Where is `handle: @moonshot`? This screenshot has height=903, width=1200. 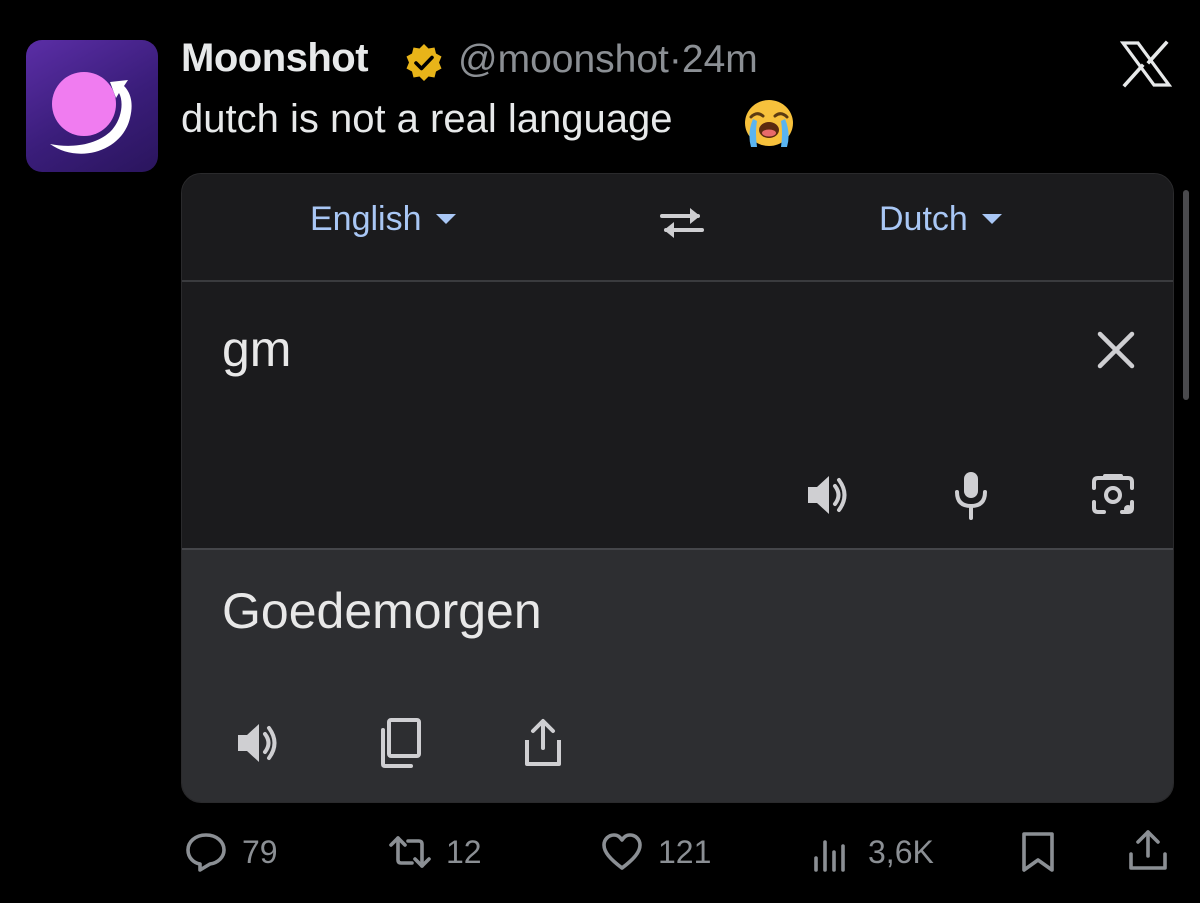 handle: @moonshot is located at coordinates (563, 59).